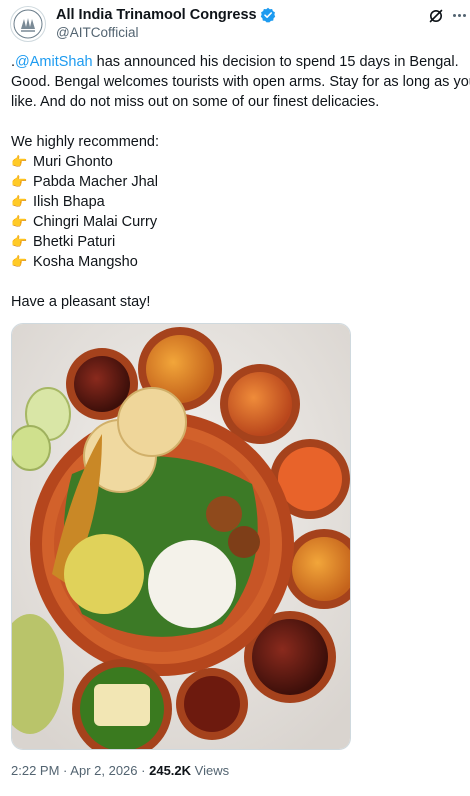  Describe the element at coordinates (268, 15) in the screenshot. I see `verified-badge-icon` at that location.